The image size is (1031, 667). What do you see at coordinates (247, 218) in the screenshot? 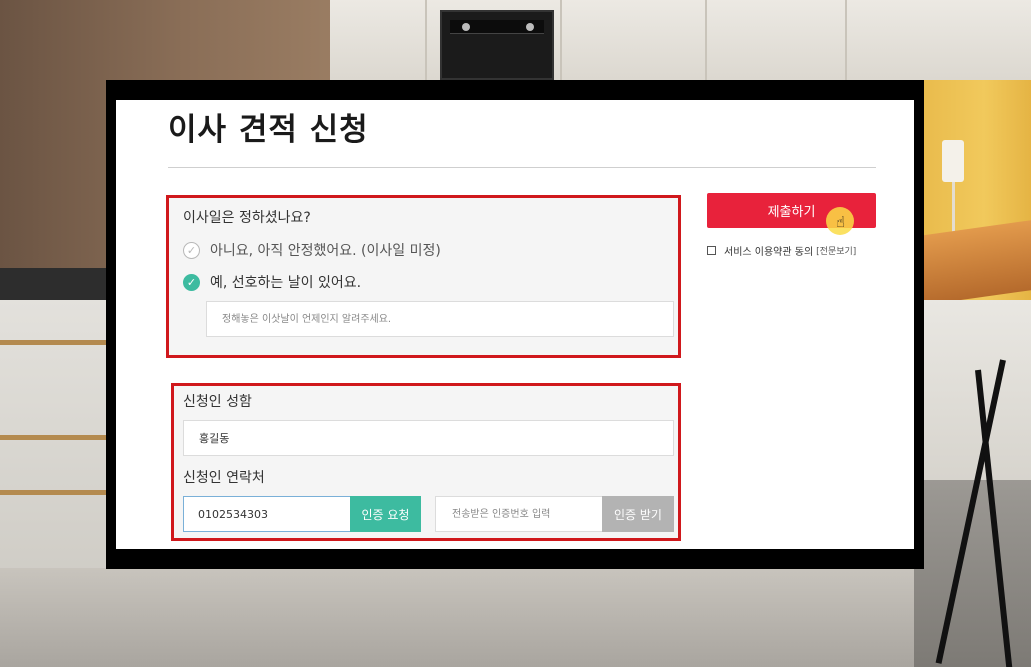
I see `move-date-question: 이사일은 정하셨나요?` at bounding box center [247, 218].